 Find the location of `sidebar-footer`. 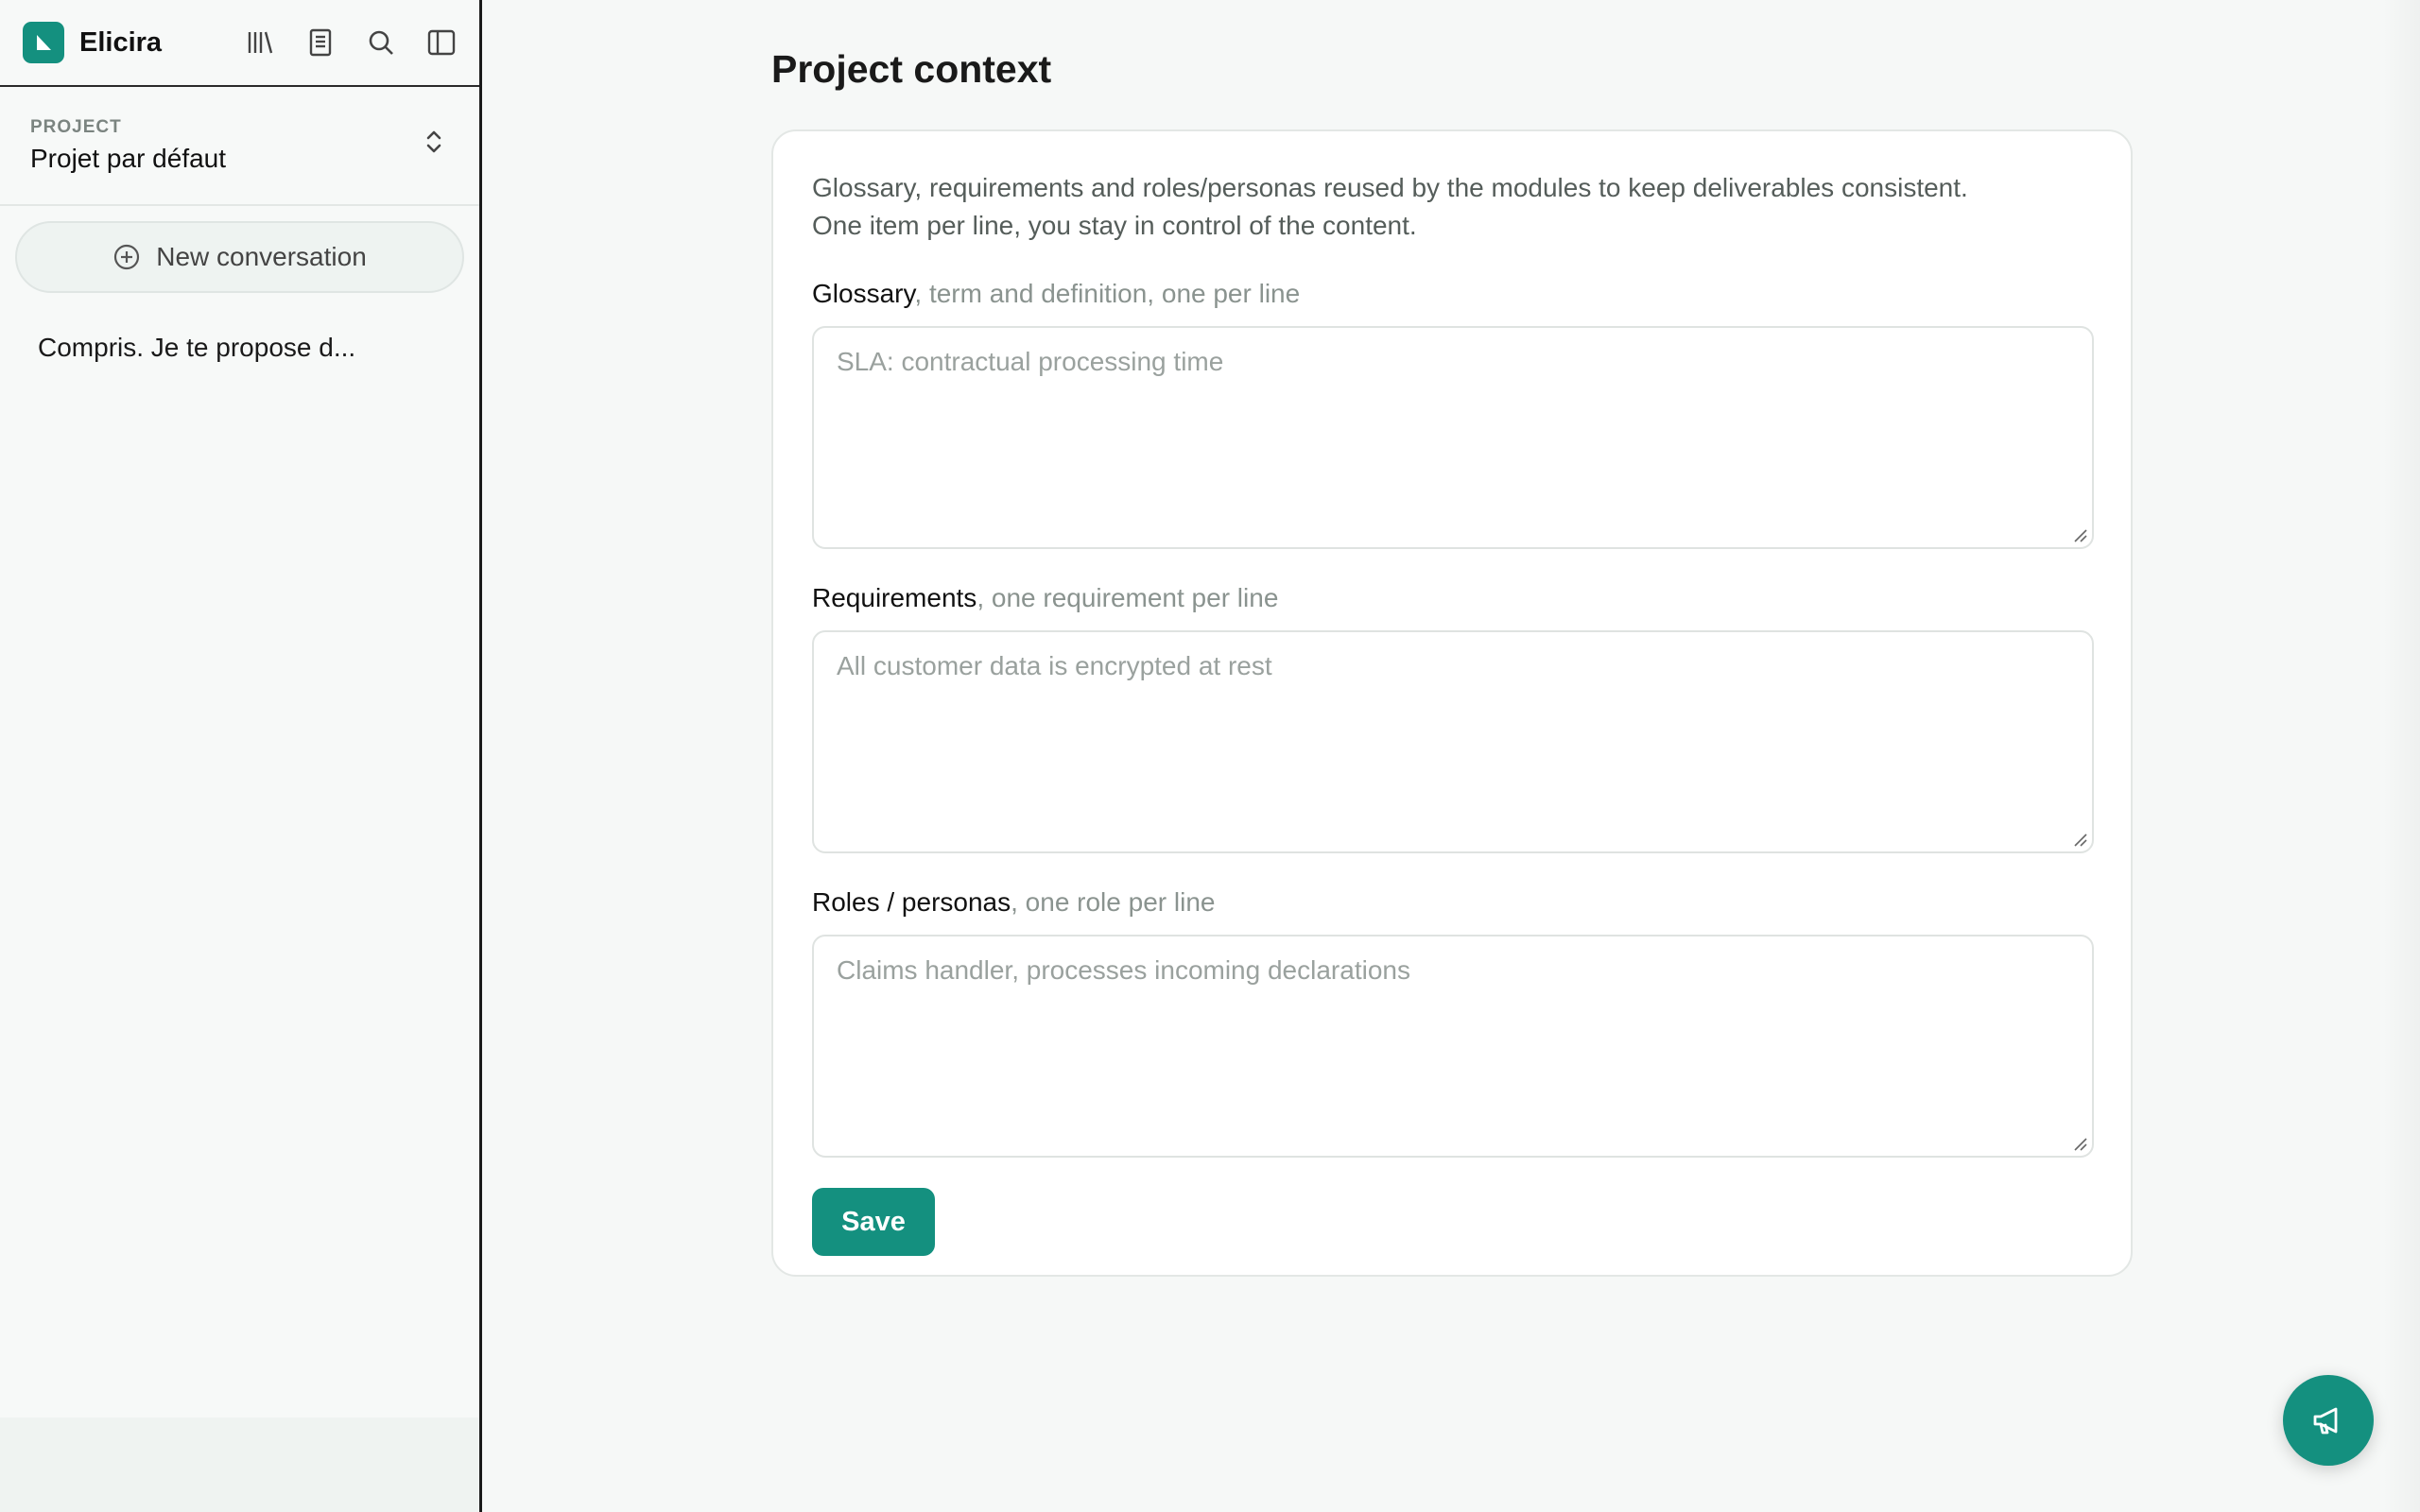

sidebar-footer is located at coordinates (239, 1465).